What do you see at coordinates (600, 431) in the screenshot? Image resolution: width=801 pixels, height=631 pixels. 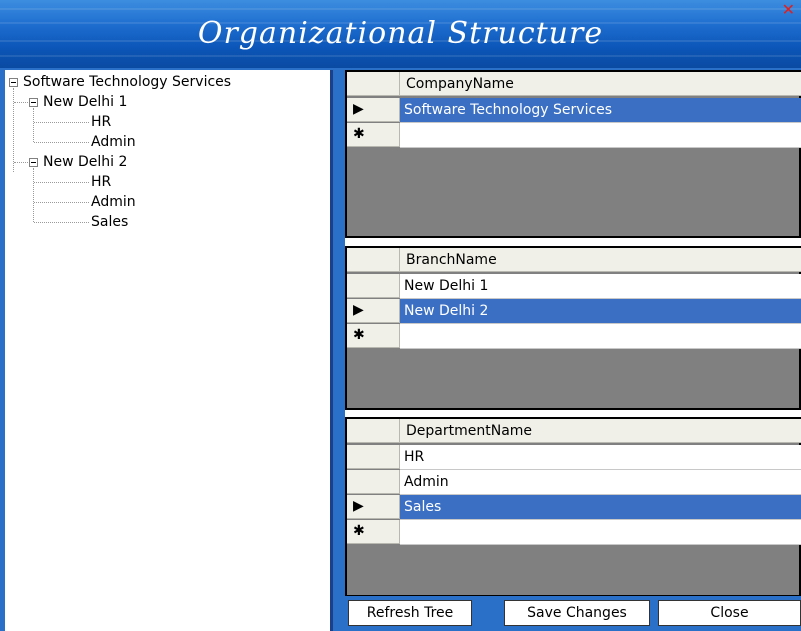 I see `column-header-department: DepartmentName` at bounding box center [600, 431].